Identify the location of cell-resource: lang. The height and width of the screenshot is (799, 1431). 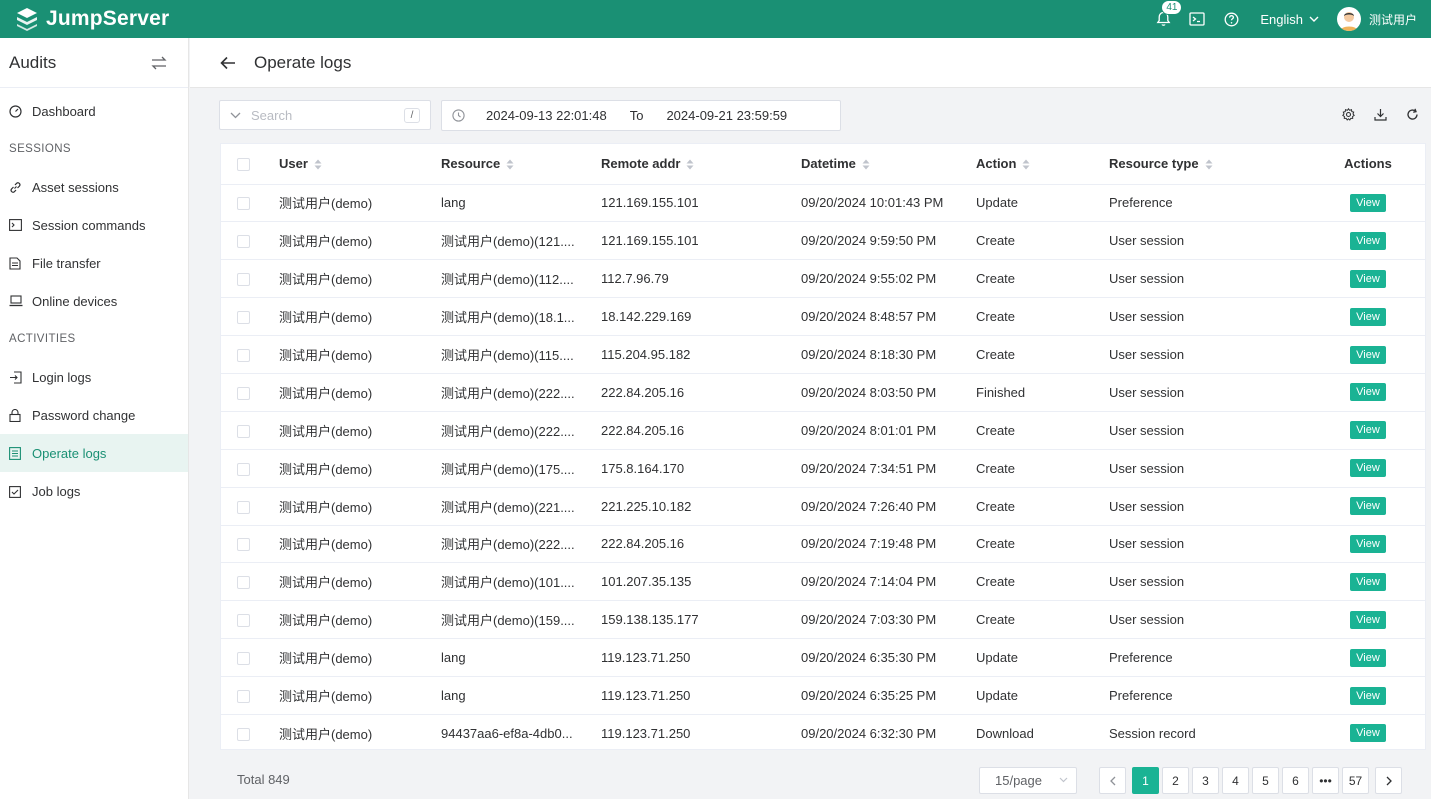
(521, 658).